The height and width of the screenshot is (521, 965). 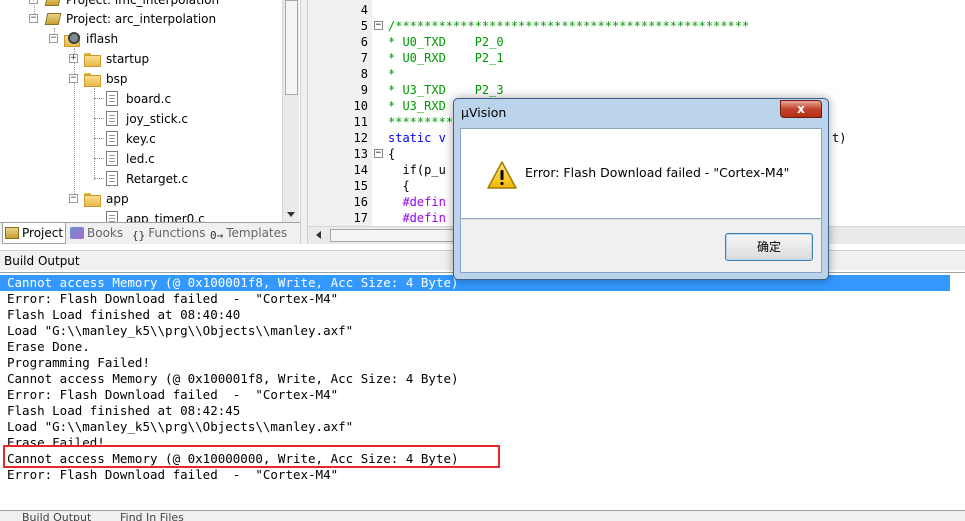 What do you see at coordinates (446, 58) in the screenshot?
I see `code-text: * U0_RXD P2_1` at bounding box center [446, 58].